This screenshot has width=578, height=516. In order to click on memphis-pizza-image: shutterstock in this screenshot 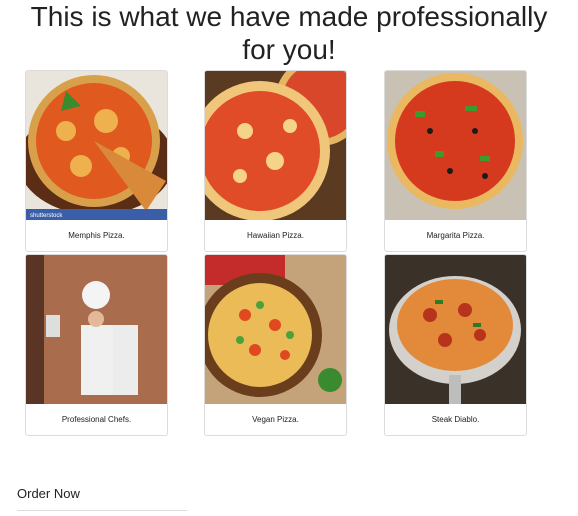, I will do `click(96, 145)`.